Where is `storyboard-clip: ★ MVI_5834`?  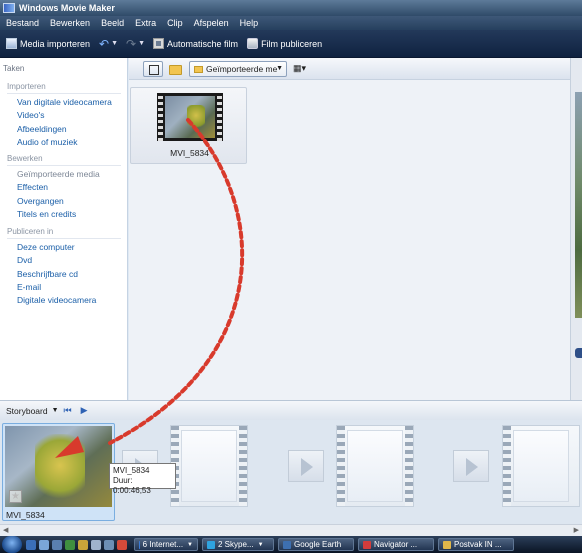
storyboard-clip: ★ MVI_5834 is located at coordinates (58, 472).